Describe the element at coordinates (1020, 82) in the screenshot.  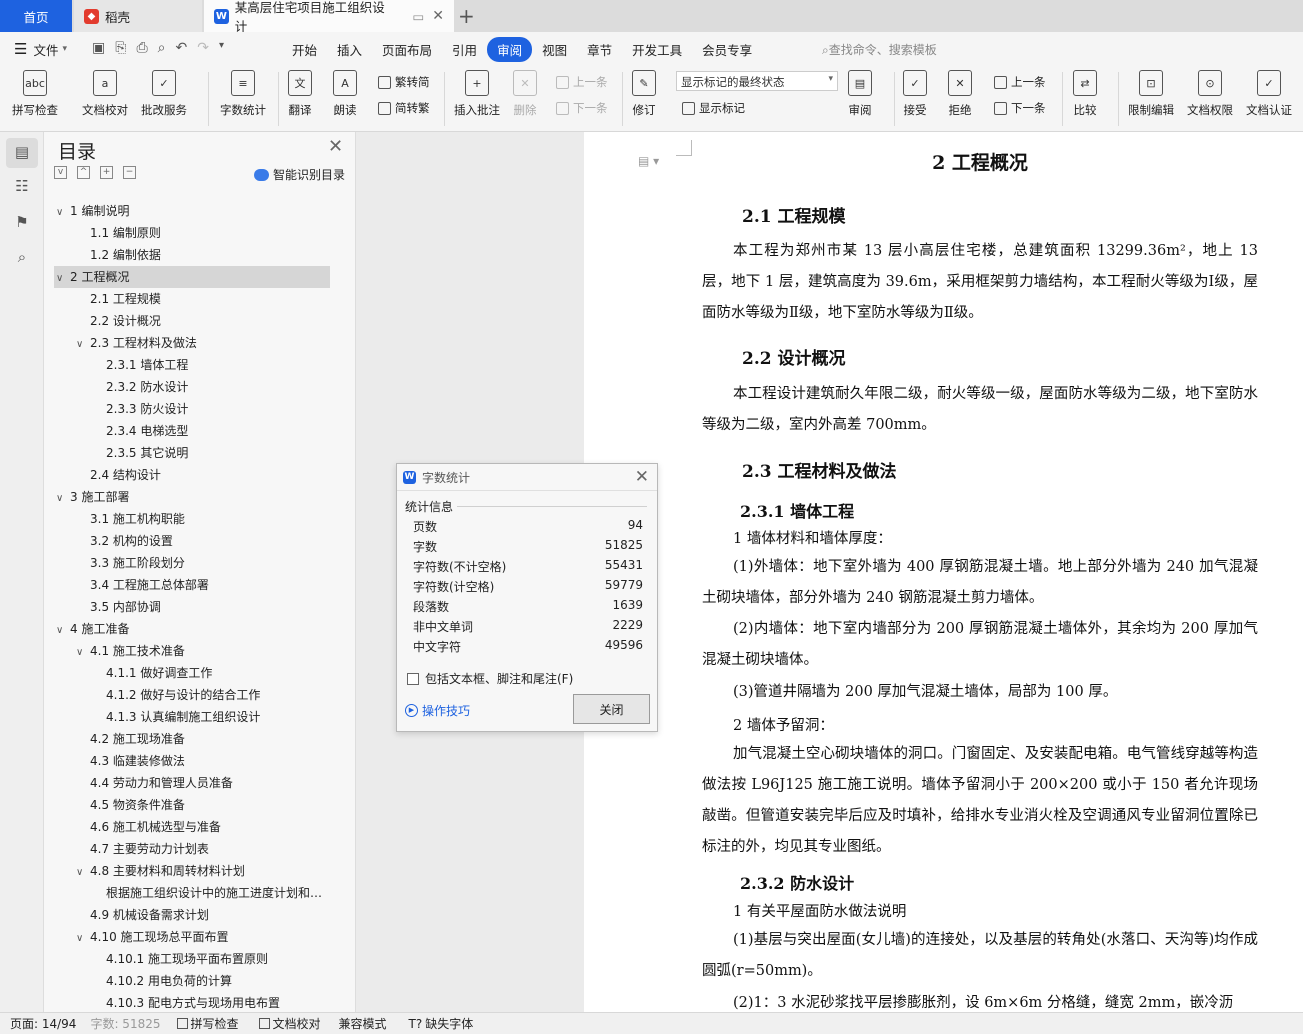
I see `prev-change-button: 上一条` at that location.